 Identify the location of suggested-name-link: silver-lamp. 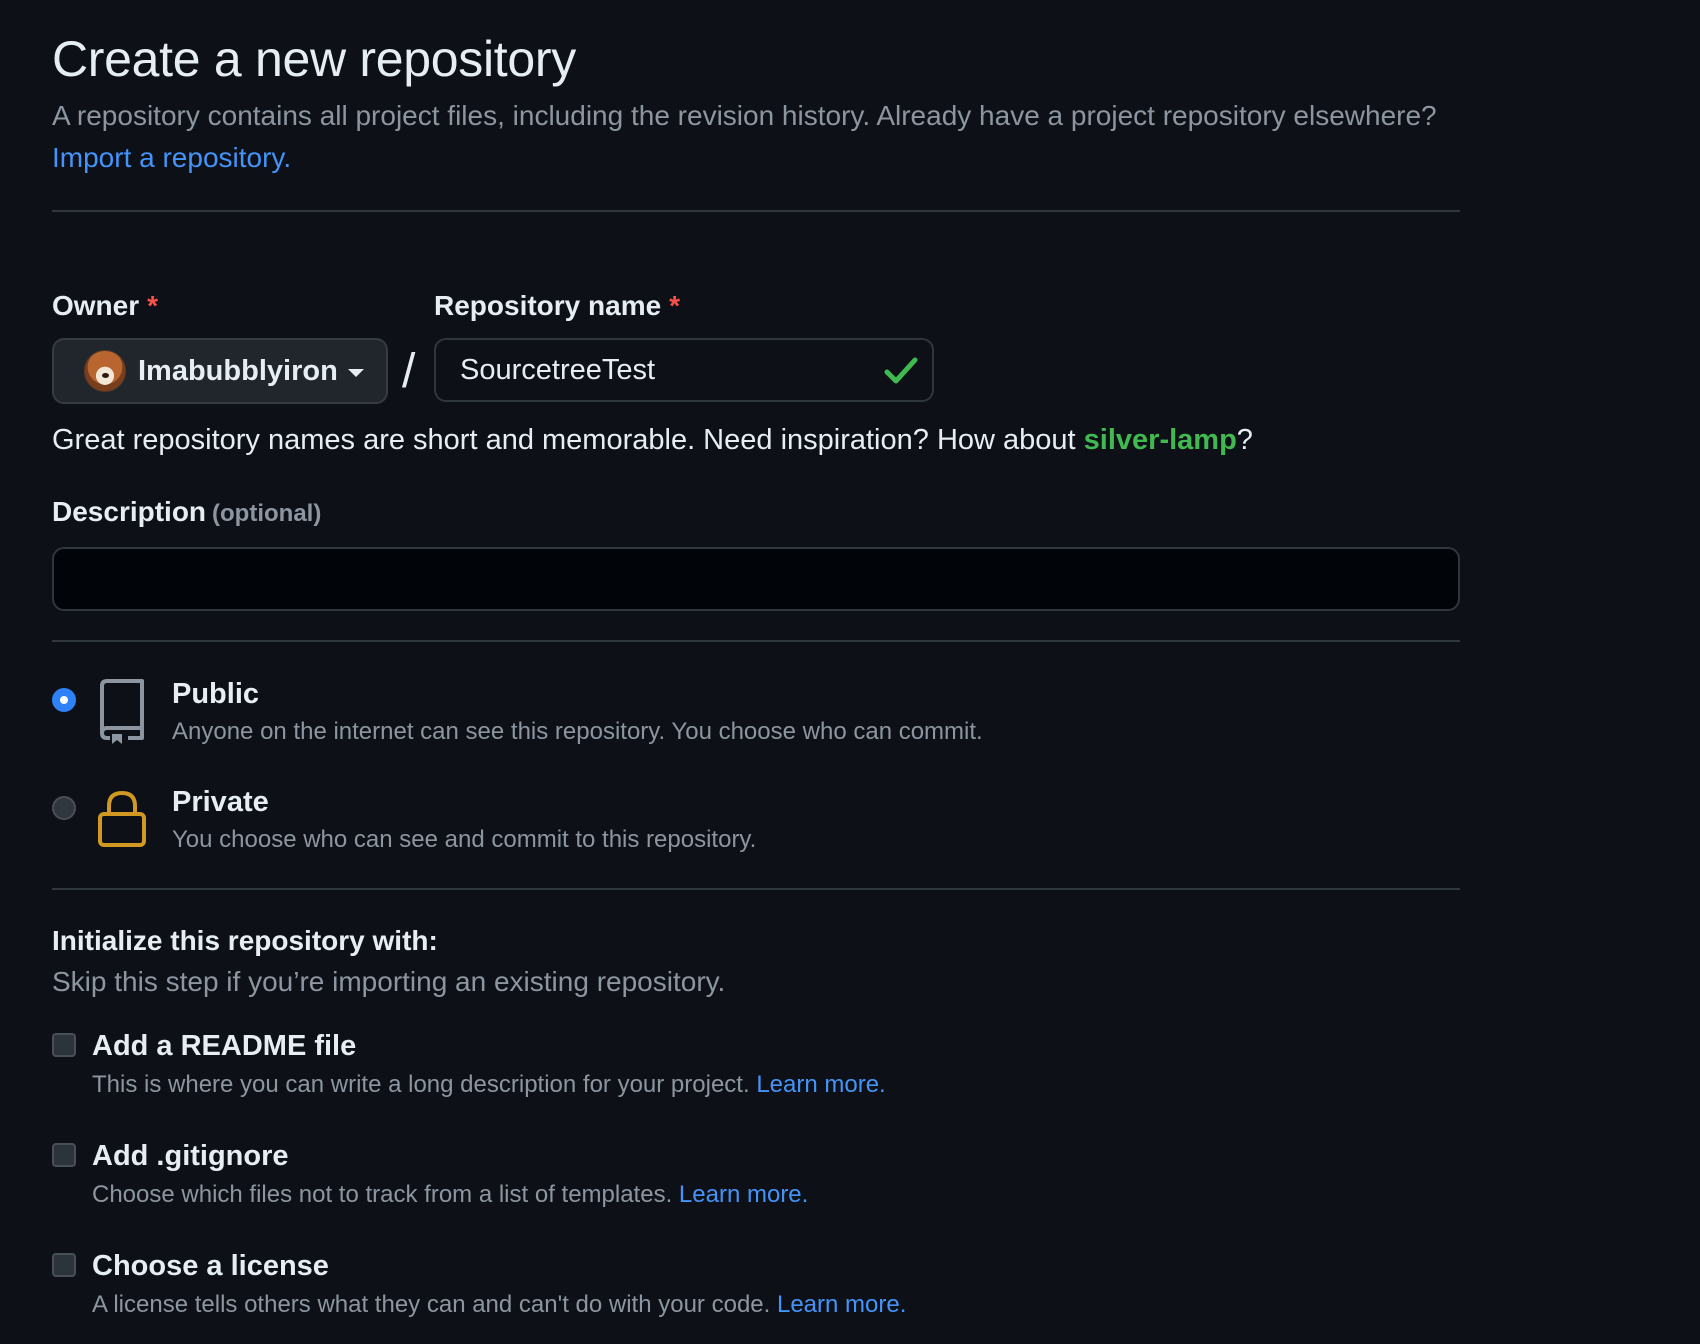
(1160, 440).